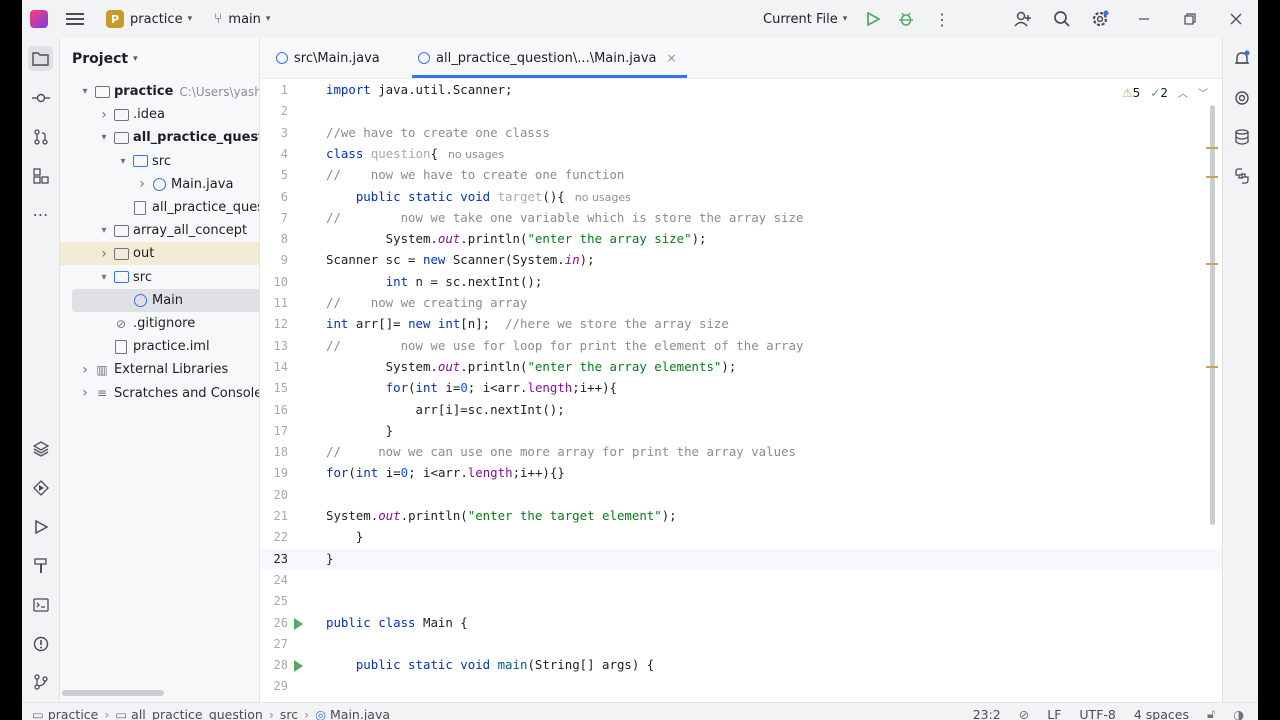  Describe the element at coordinates (360, 713) in the screenshot. I see `breadcrumb-item: Main.java` at that location.